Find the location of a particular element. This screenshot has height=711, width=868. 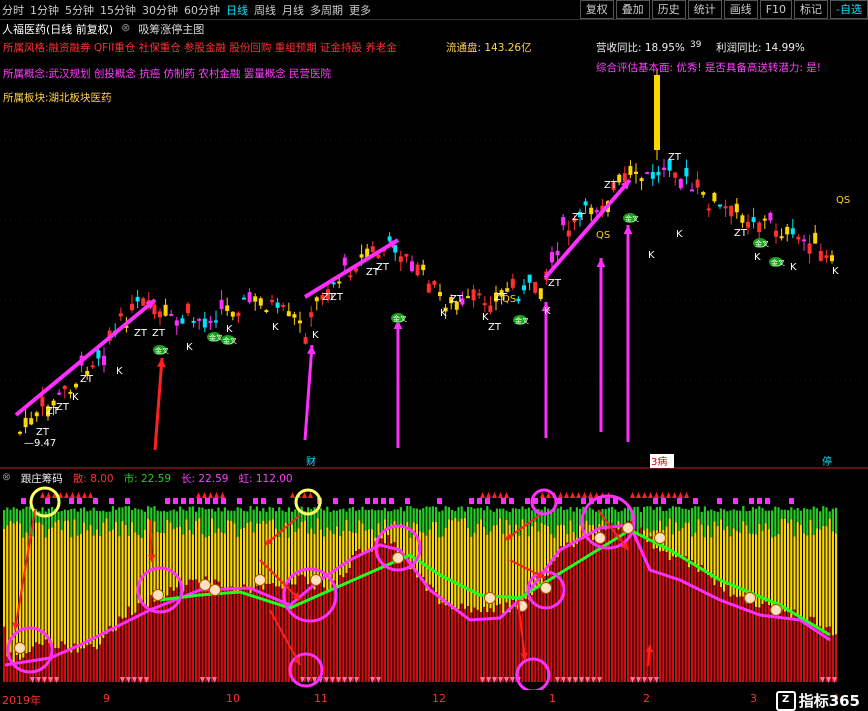

money-bag-icon is located at coordinates (215, 590).